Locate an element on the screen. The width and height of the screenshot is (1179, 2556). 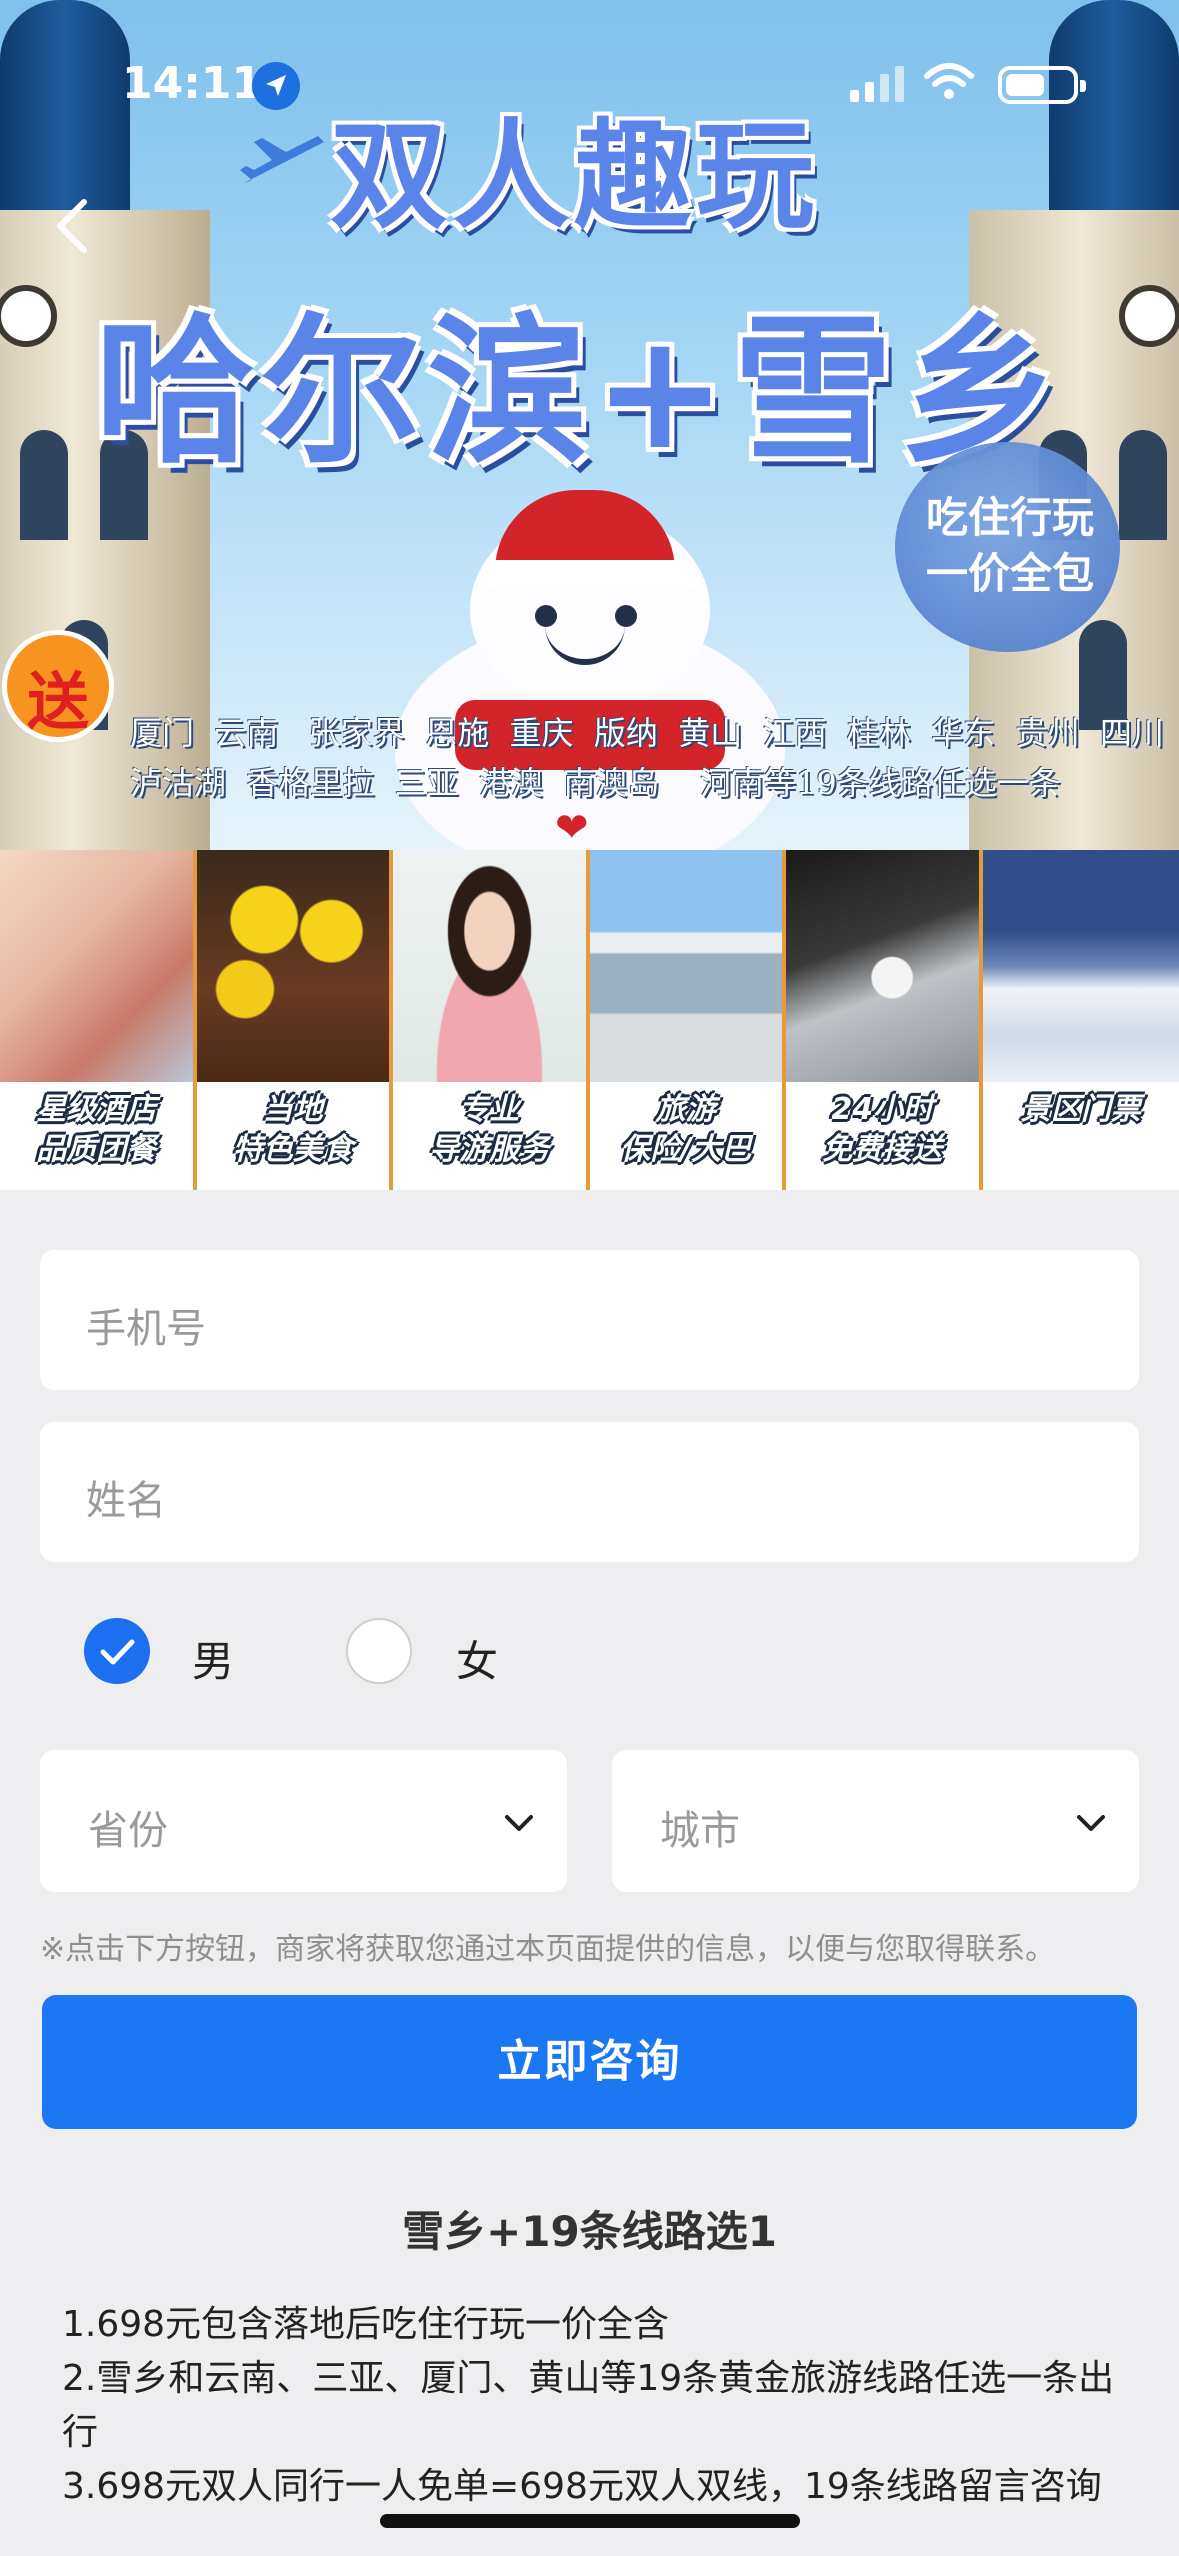
airplane-icon is located at coordinates (283, 170).